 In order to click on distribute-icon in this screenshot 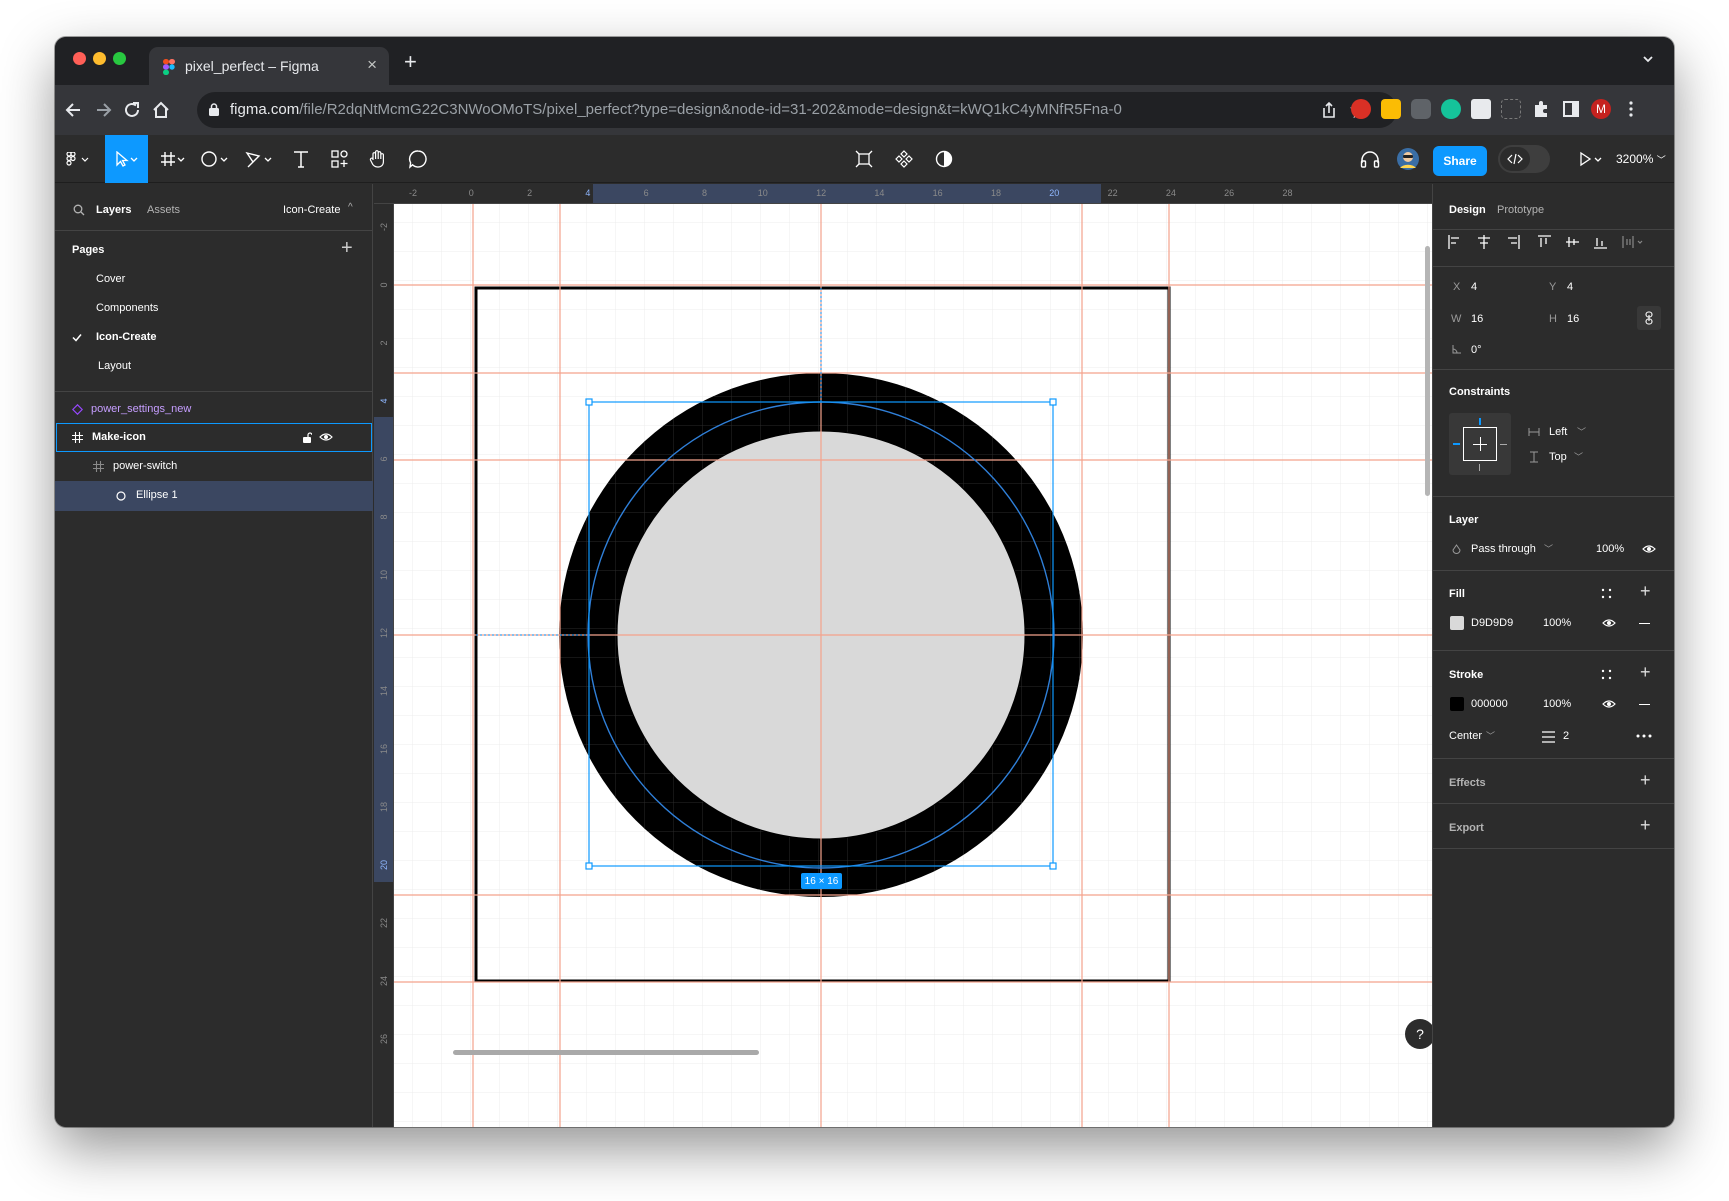, I will do `click(1632, 242)`.